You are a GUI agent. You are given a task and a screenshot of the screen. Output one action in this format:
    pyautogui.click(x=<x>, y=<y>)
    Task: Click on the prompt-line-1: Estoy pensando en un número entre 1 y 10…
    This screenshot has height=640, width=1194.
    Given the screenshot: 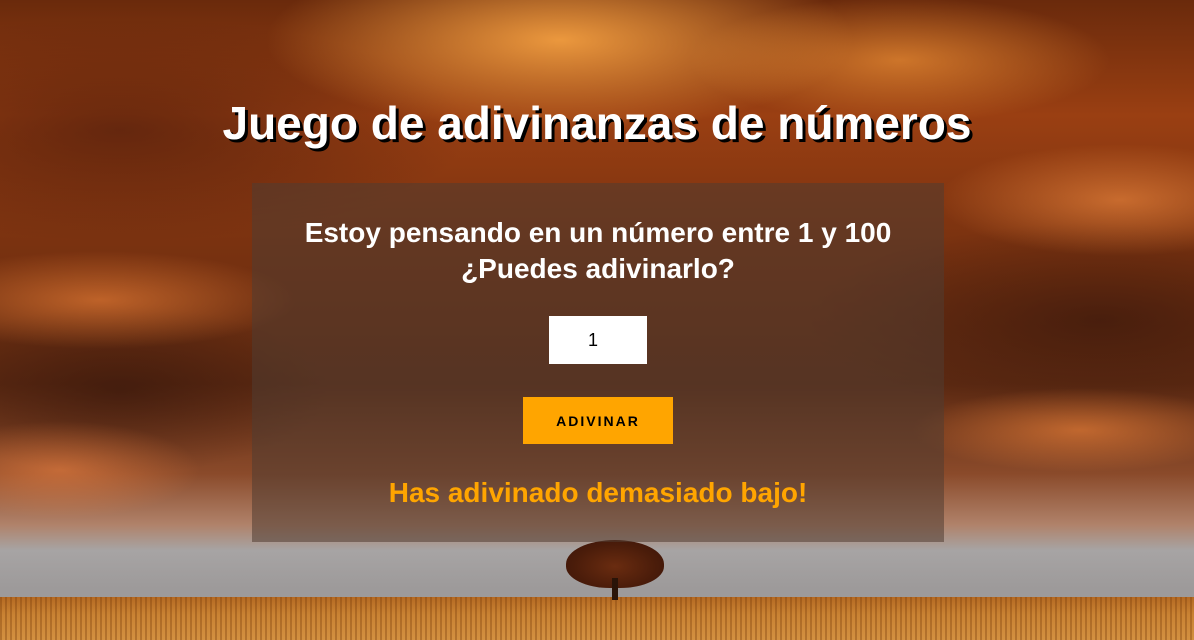 What is the action you would take?
    pyautogui.click(x=598, y=232)
    